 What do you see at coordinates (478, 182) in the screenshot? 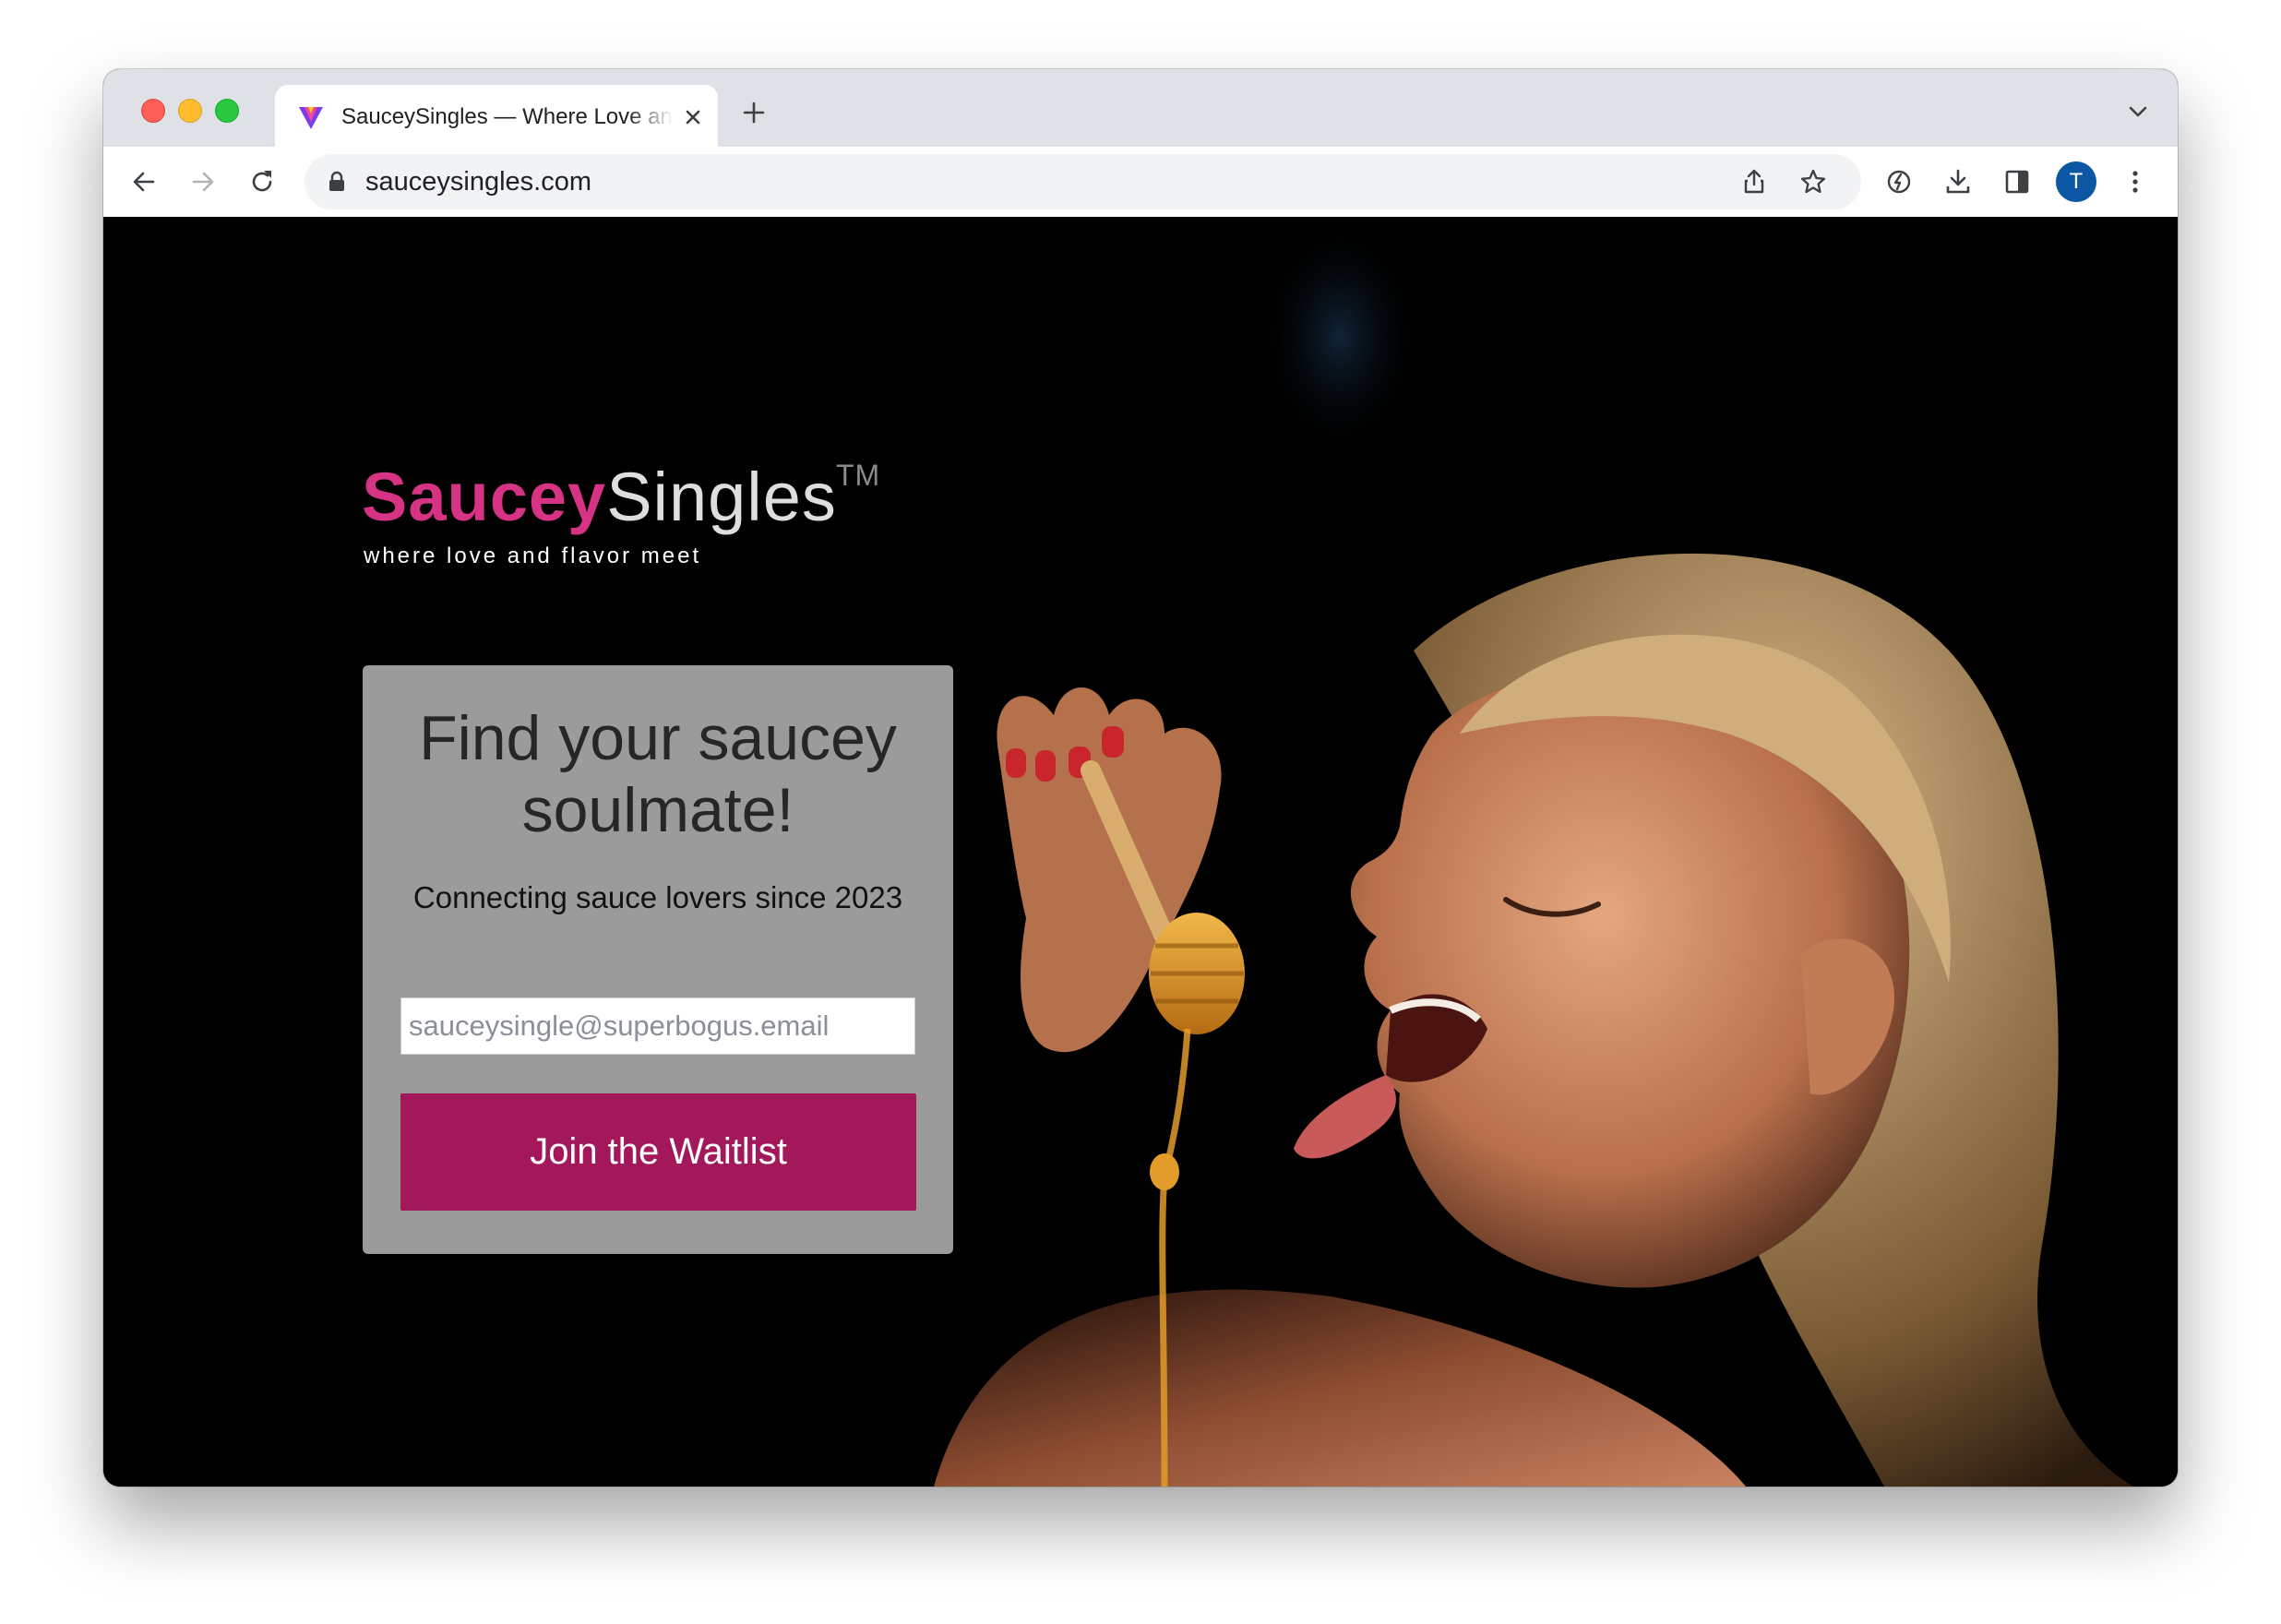
I see `url-text: sauceysingles.com` at bounding box center [478, 182].